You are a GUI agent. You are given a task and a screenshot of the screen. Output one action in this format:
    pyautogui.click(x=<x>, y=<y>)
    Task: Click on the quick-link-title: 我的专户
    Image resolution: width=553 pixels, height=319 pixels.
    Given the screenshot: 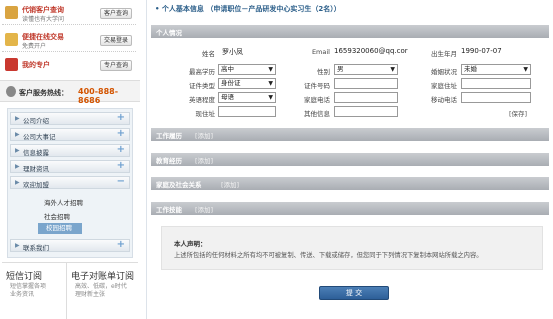 What is the action you would take?
    pyautogui.click(x=36, y=65)
    